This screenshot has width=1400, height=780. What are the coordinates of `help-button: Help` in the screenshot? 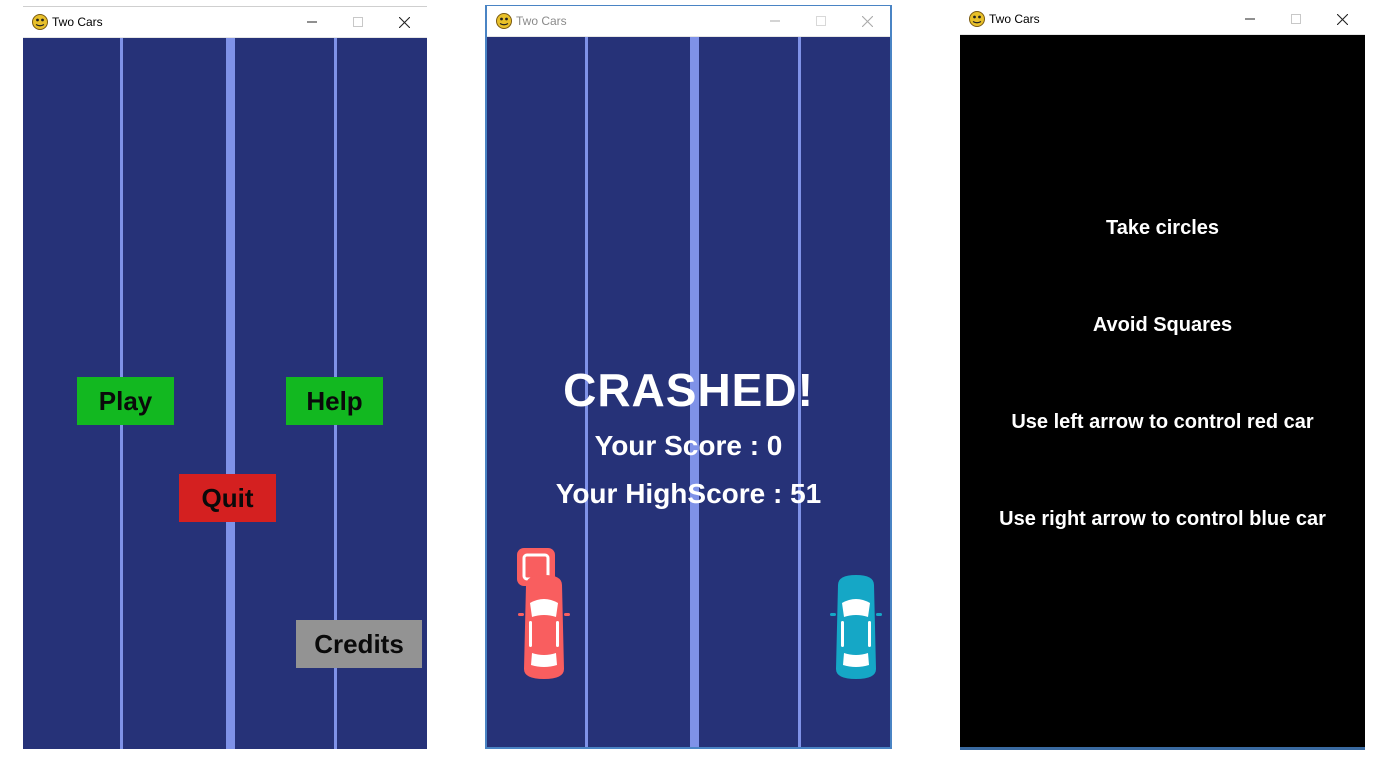 It's located at (334, 401).